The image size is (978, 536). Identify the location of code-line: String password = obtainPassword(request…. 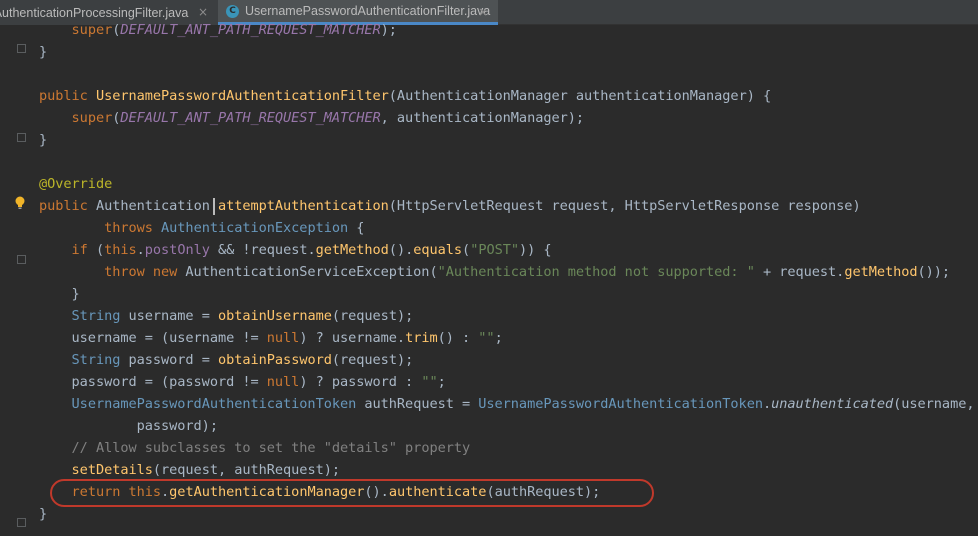
(226, 360).